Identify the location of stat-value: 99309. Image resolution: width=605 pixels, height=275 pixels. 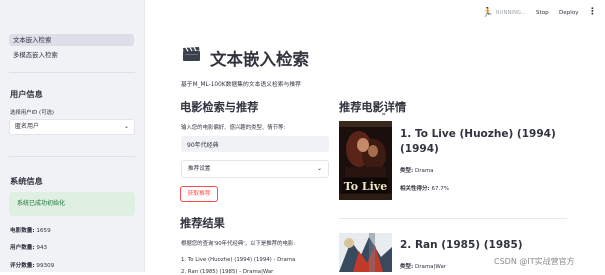
(45, 266).